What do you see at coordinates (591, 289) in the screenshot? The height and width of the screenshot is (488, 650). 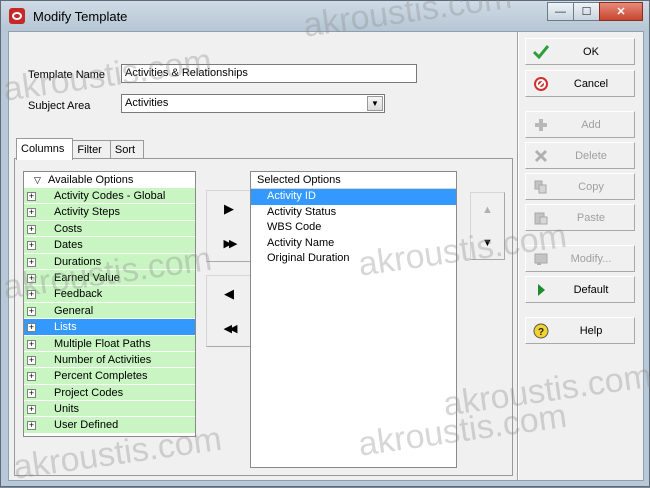 I see `default-label: Default` at bounding box center [591, 289].